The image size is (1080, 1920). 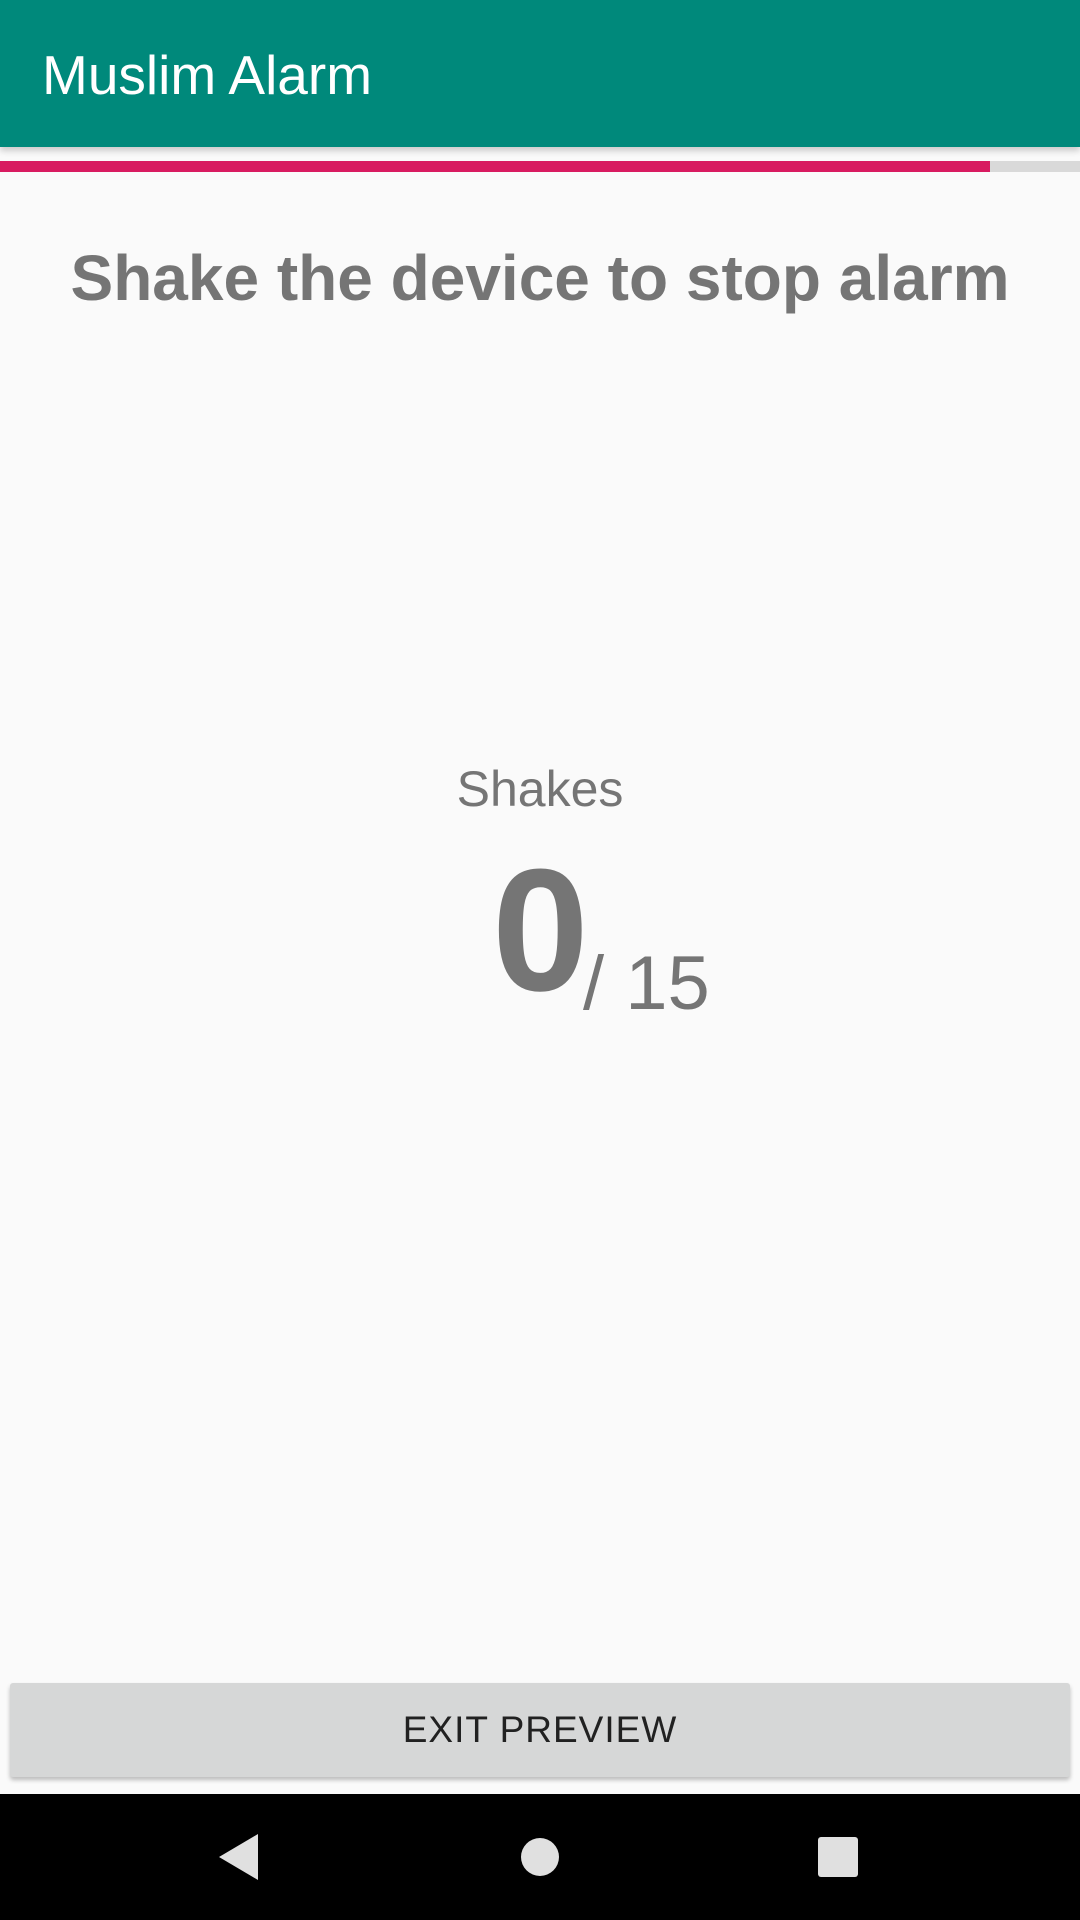 I want to click on recents-button, so click(x=838, y=1857).